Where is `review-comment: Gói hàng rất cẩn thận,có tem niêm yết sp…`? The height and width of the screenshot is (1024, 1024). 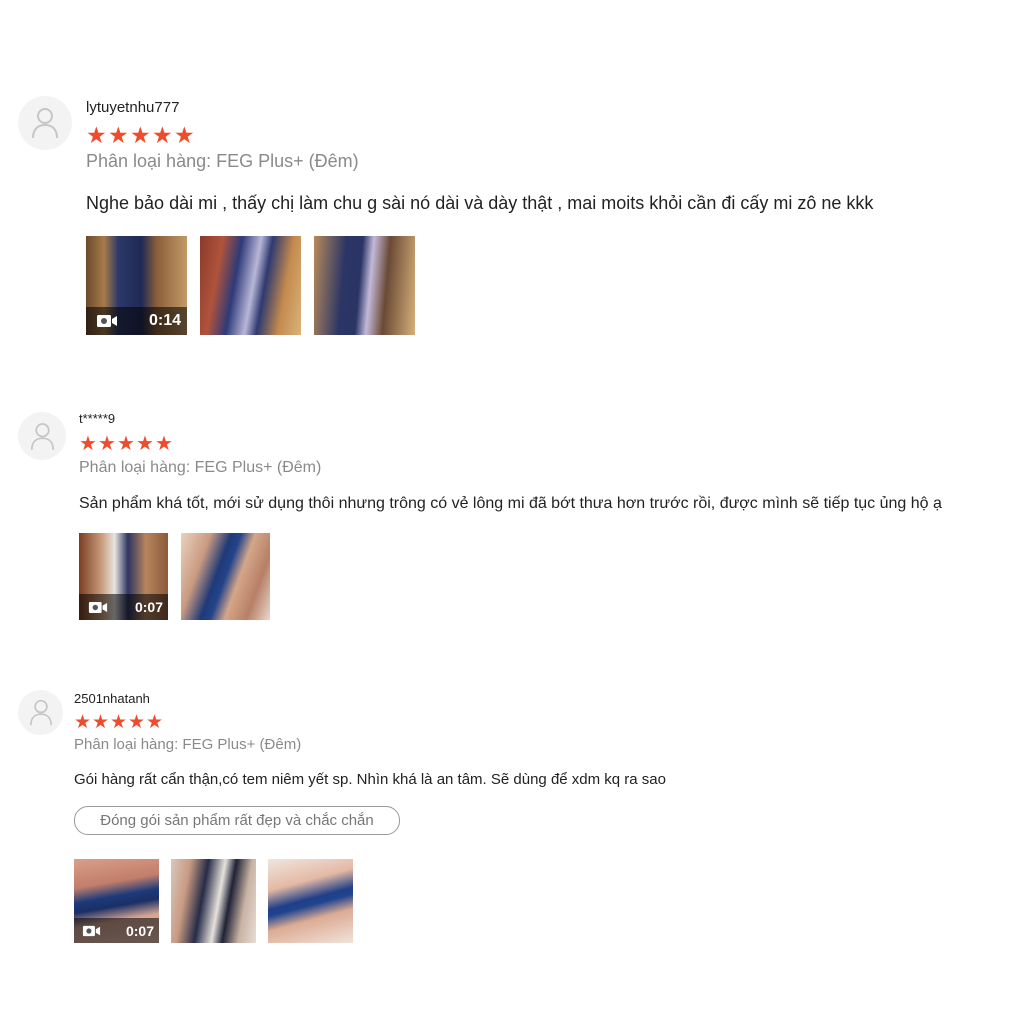
review-comment: Gói hàng rất cẩn thận,có tem niêm yết sp… is located at coordinates (370, 779).